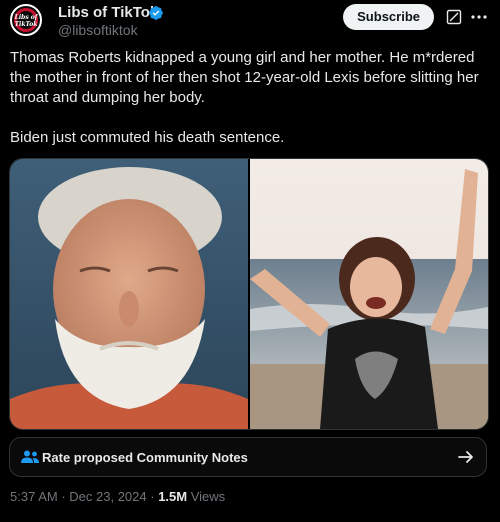 The image size is (500, 522). I want to click on community-notes-bar: Rate proposed Community Notes, so click(248, 457).